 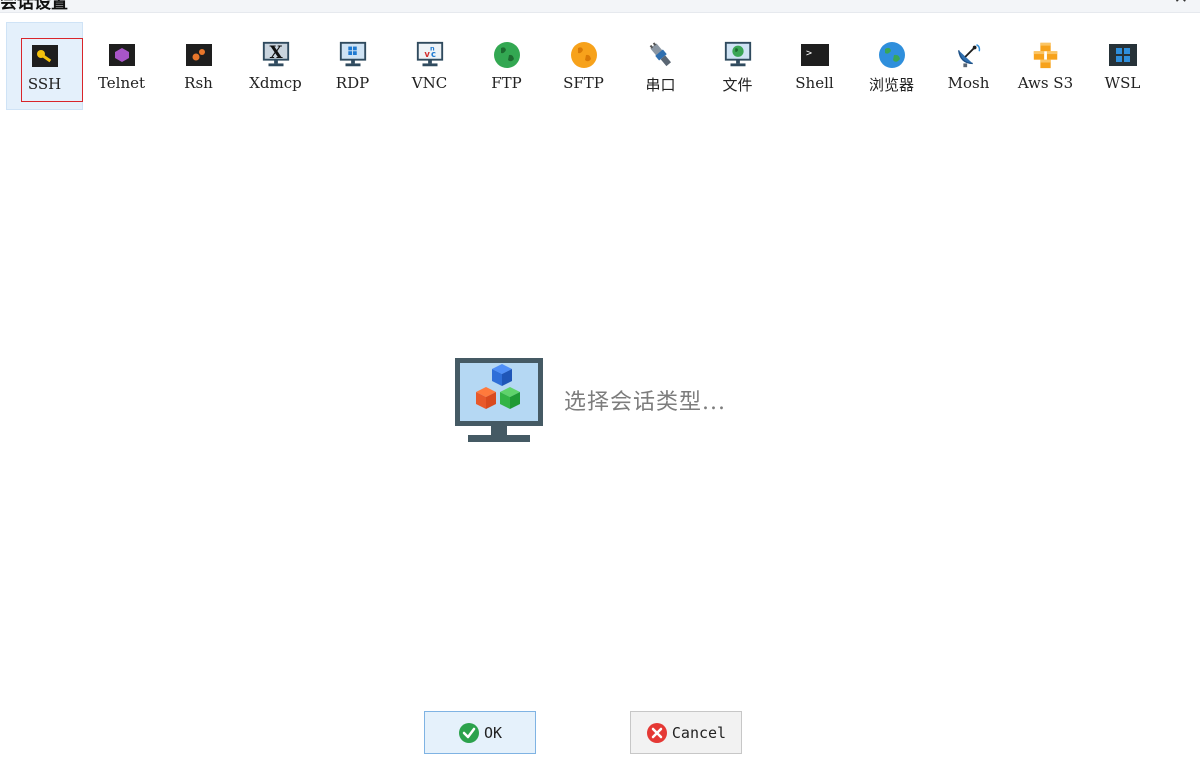 What do you see at coordinates (429, 83) in the screenshot?
I see `session-type-label: VNC` at bounding box center [429, 83].